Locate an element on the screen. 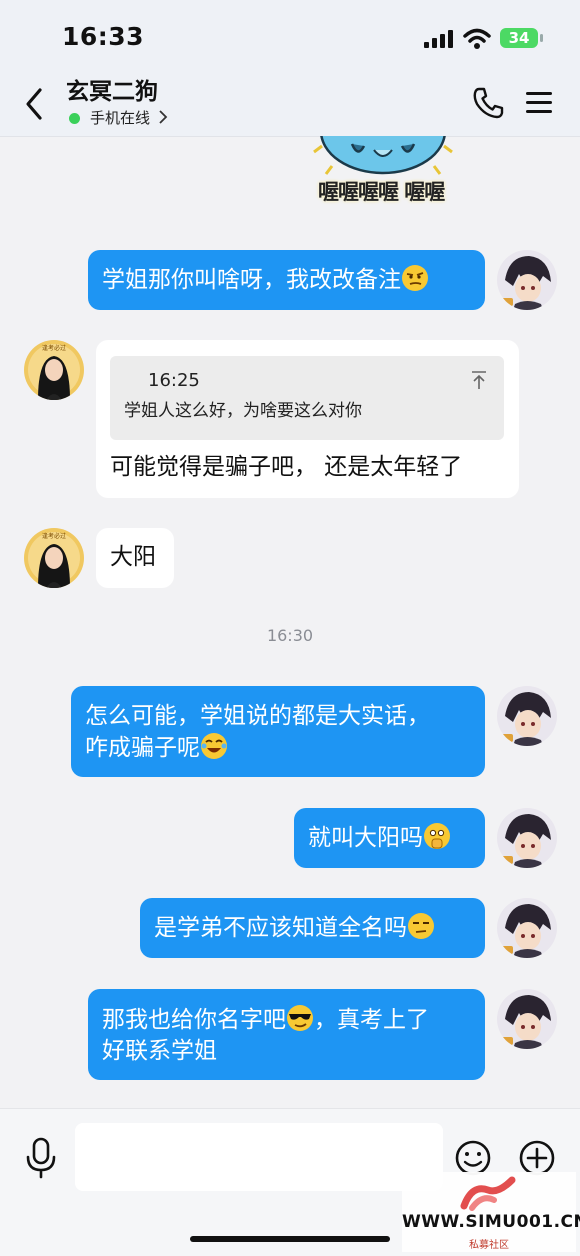 Image resolution: width=580 pixels, height=1256 pixels. signal-icon is located at coordinates (438, 39).